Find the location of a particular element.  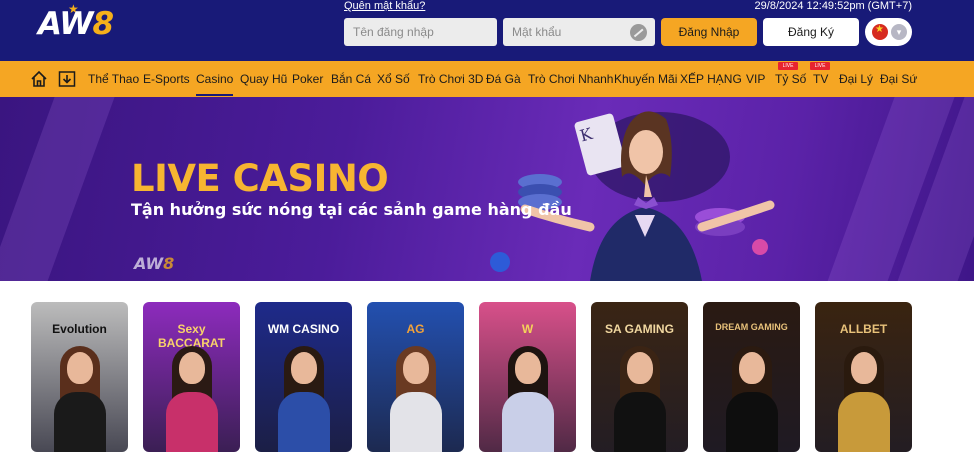

username-input is located at coordinates (420, 32).